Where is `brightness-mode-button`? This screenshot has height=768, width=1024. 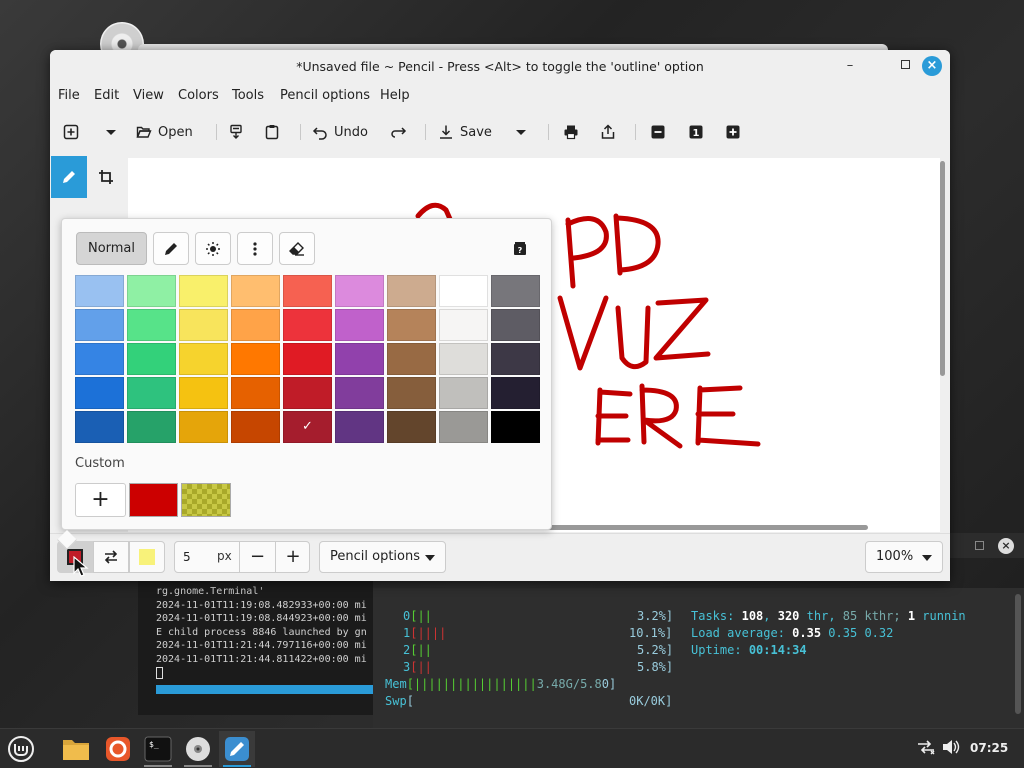 brightness-mode-button is located at coordinates (213, 248).